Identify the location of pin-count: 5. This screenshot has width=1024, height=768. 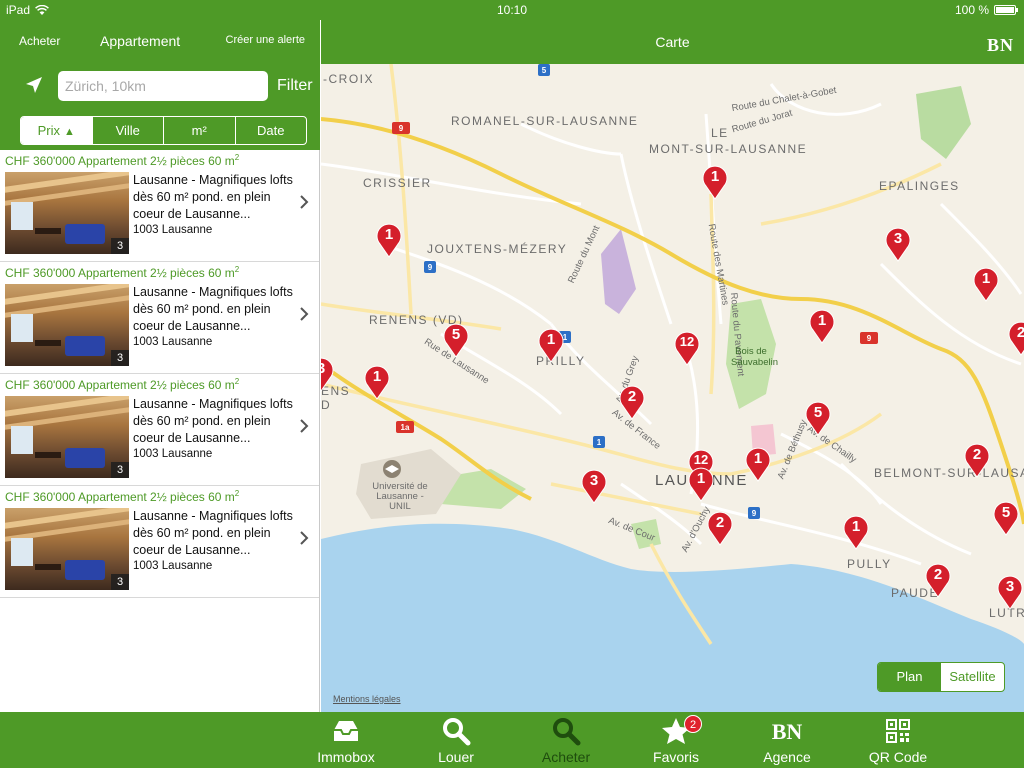
(1006, 512).